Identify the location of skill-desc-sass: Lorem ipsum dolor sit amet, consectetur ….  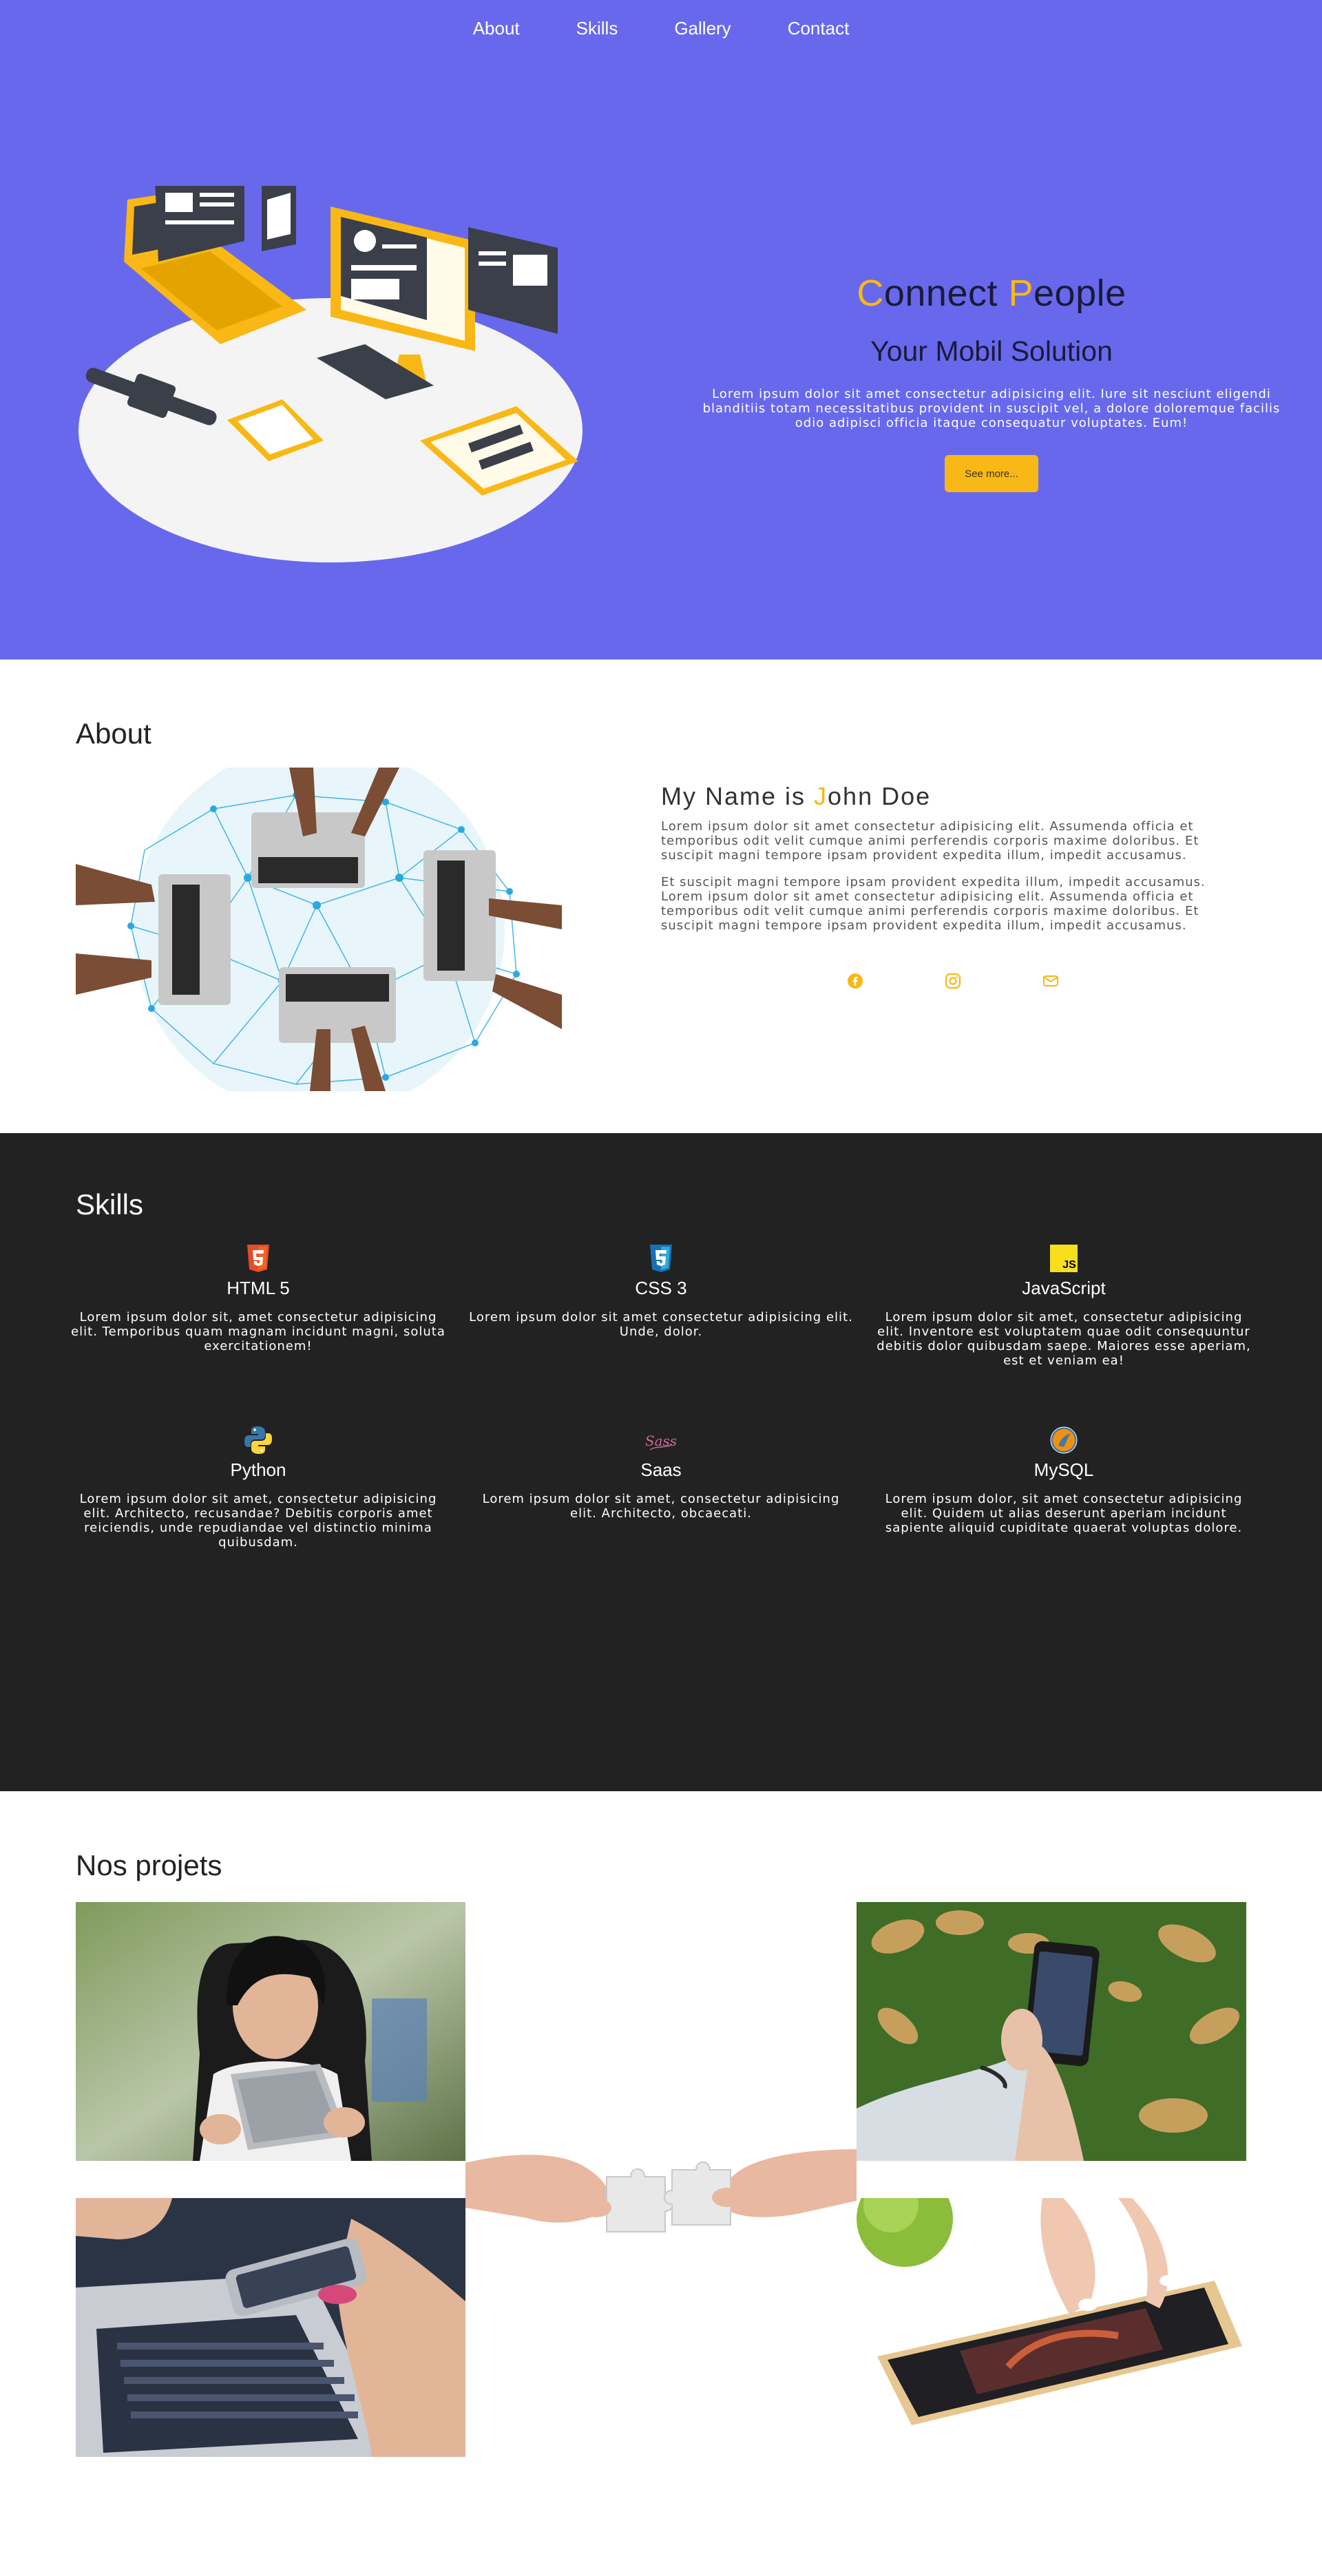
(661, 1507).